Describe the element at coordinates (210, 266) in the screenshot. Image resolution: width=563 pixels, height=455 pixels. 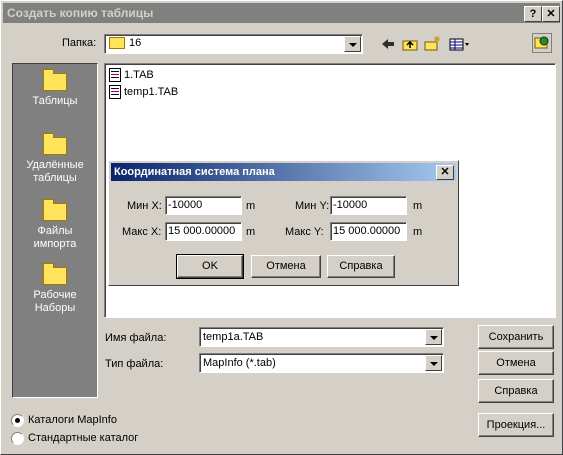
I see `coord-ok-button: OK` at that location.